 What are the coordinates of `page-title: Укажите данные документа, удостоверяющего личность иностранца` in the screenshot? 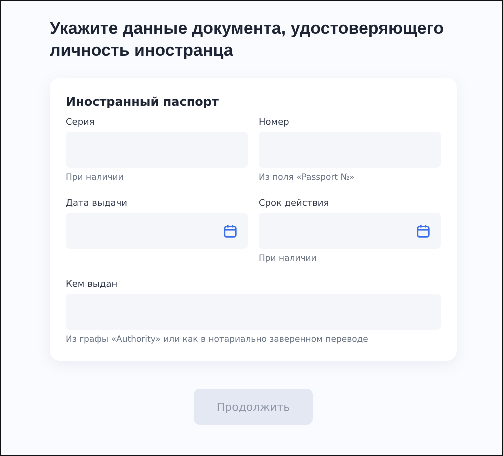 It's located at (248, 40).